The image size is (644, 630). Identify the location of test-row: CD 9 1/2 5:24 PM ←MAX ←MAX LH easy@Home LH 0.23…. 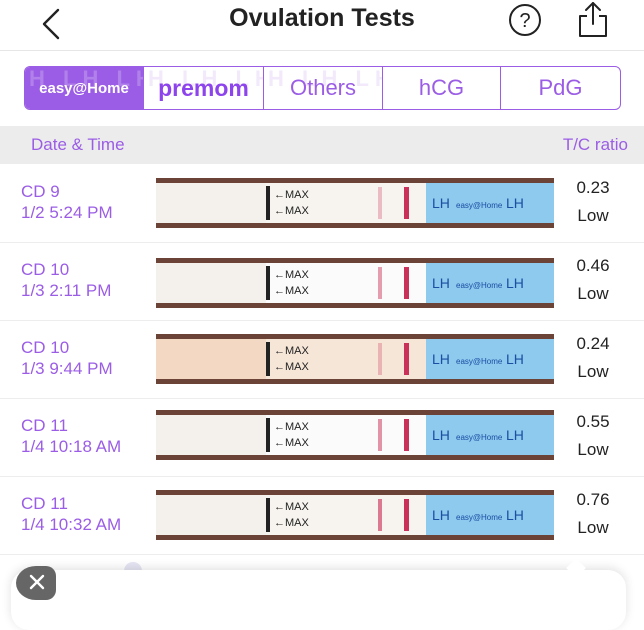
(322, 203).